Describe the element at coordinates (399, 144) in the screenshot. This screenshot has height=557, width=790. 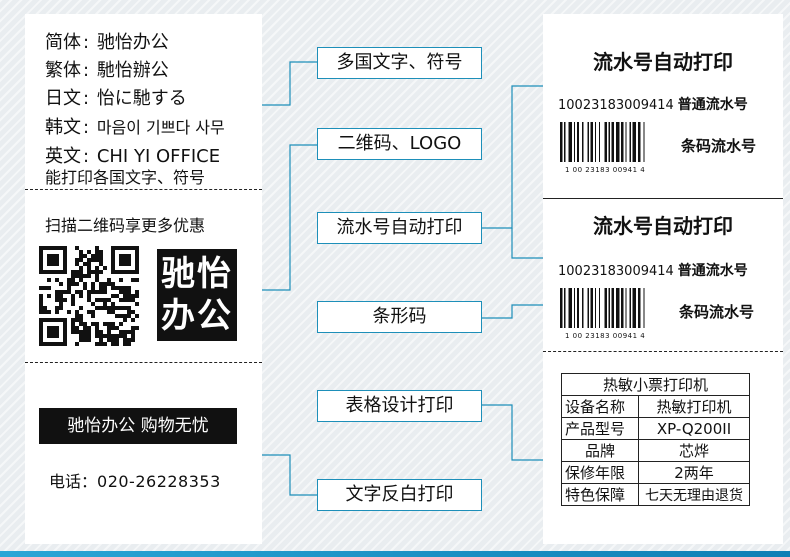
I see `feature-qr-logo: 二维码、LOGO` at that location.